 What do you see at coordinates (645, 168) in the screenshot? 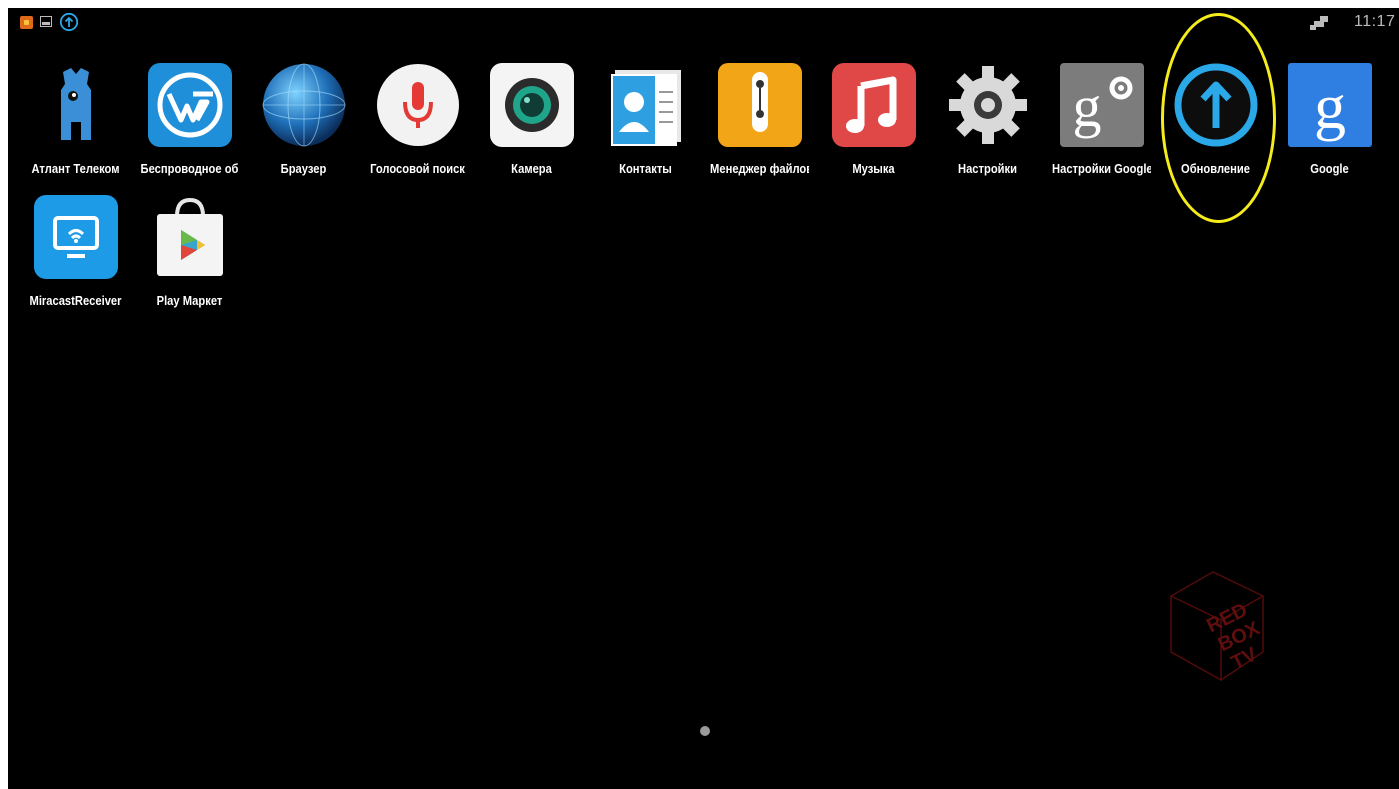
I see `app-label: Контакты` at bounding box center [645, 168].